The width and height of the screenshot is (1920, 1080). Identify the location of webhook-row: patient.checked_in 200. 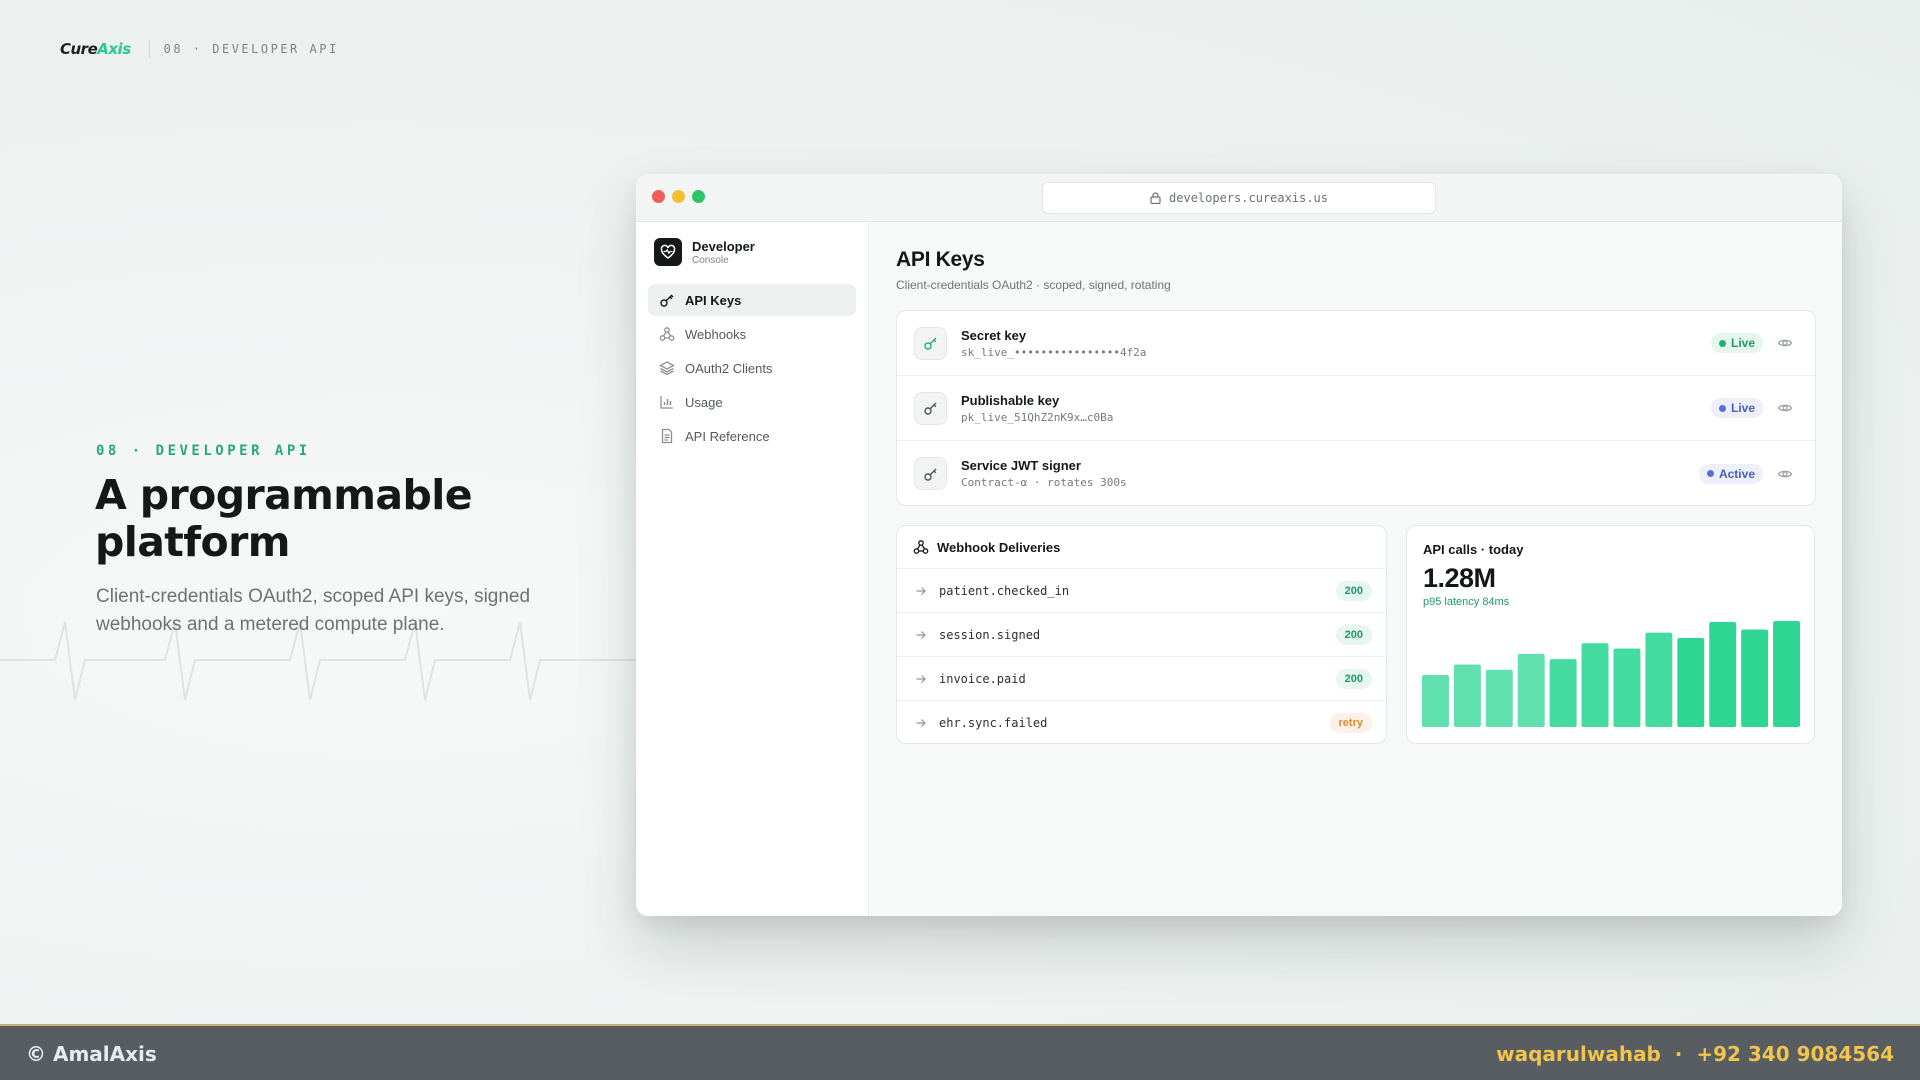
(1141, 591).